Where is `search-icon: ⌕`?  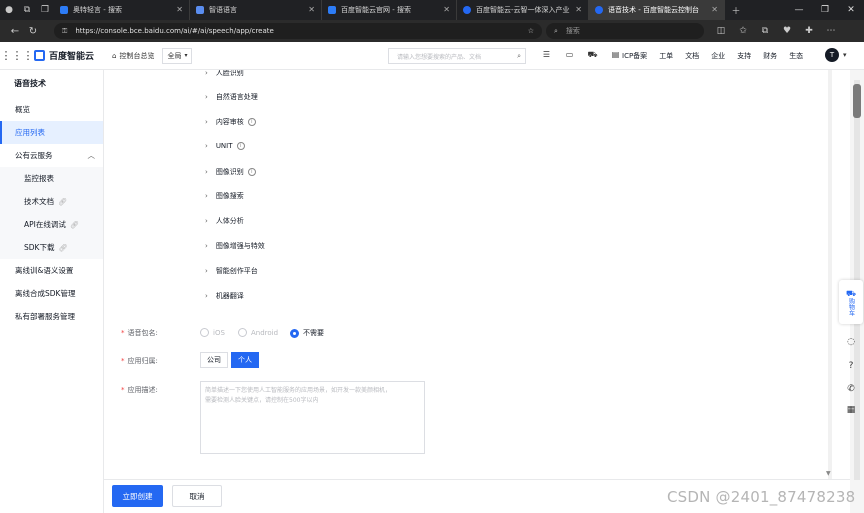 search-icon: ⌕ is located at coordinates (519, 56).